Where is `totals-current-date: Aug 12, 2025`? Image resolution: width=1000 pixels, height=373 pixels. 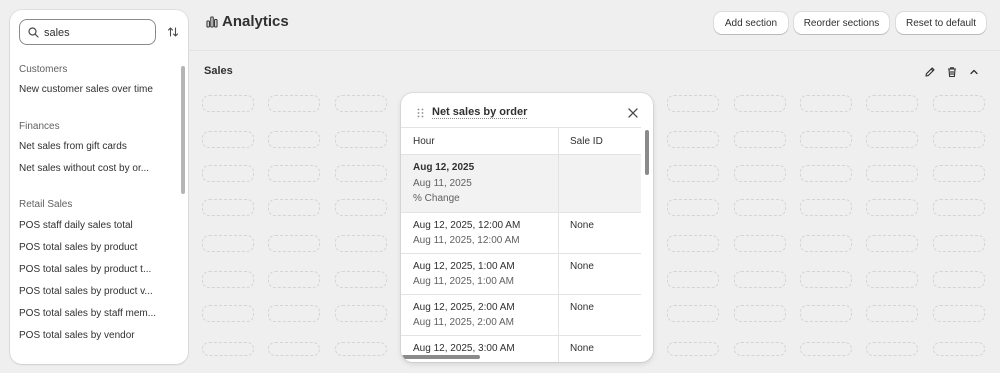 totals-current-date: Aug 12, 2025 is located at coordinates (444, 167).